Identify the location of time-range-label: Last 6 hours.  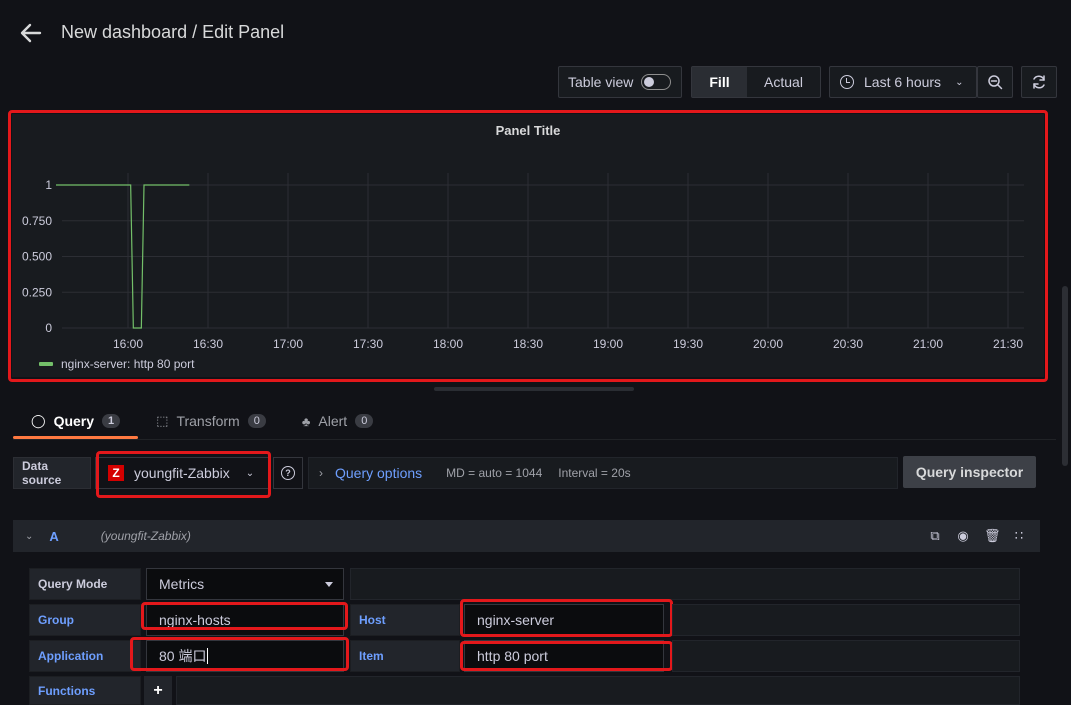
(903, 82).